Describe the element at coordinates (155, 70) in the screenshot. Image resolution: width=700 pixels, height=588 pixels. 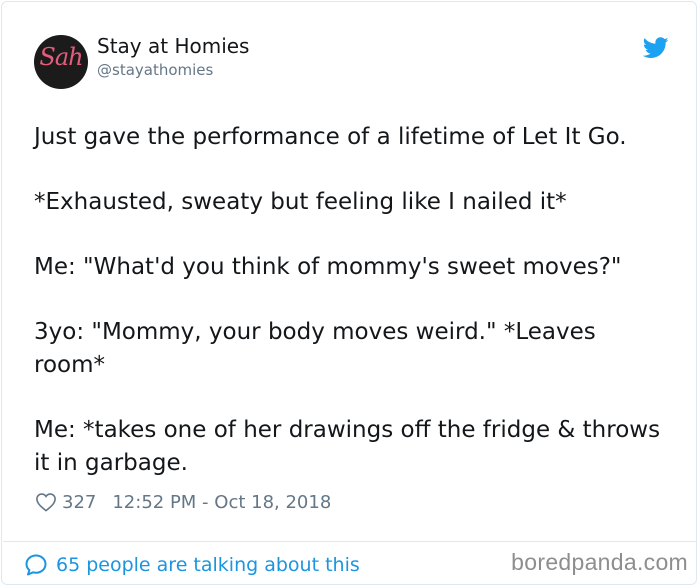
I see `user-handle: @stayathomies` at that location.